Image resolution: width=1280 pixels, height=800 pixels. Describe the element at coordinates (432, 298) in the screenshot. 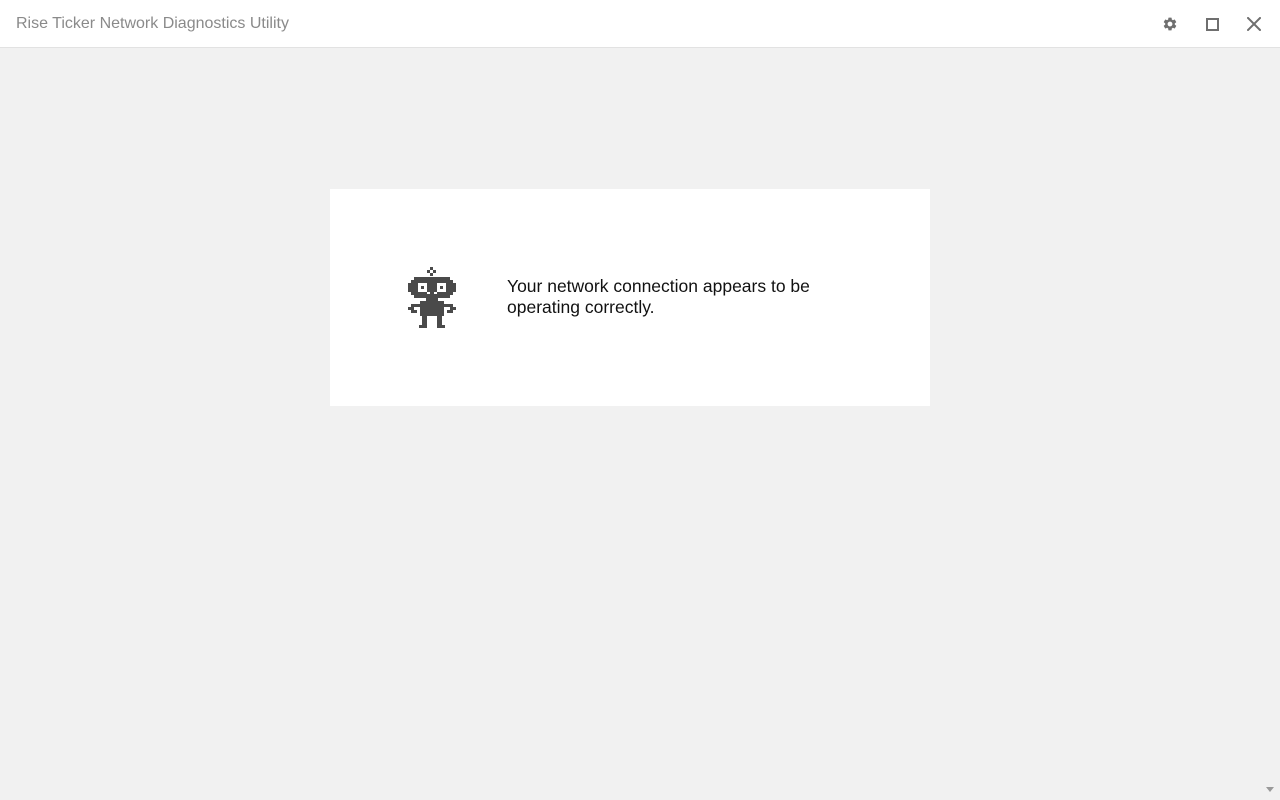

I see `robot-icon` at that location.